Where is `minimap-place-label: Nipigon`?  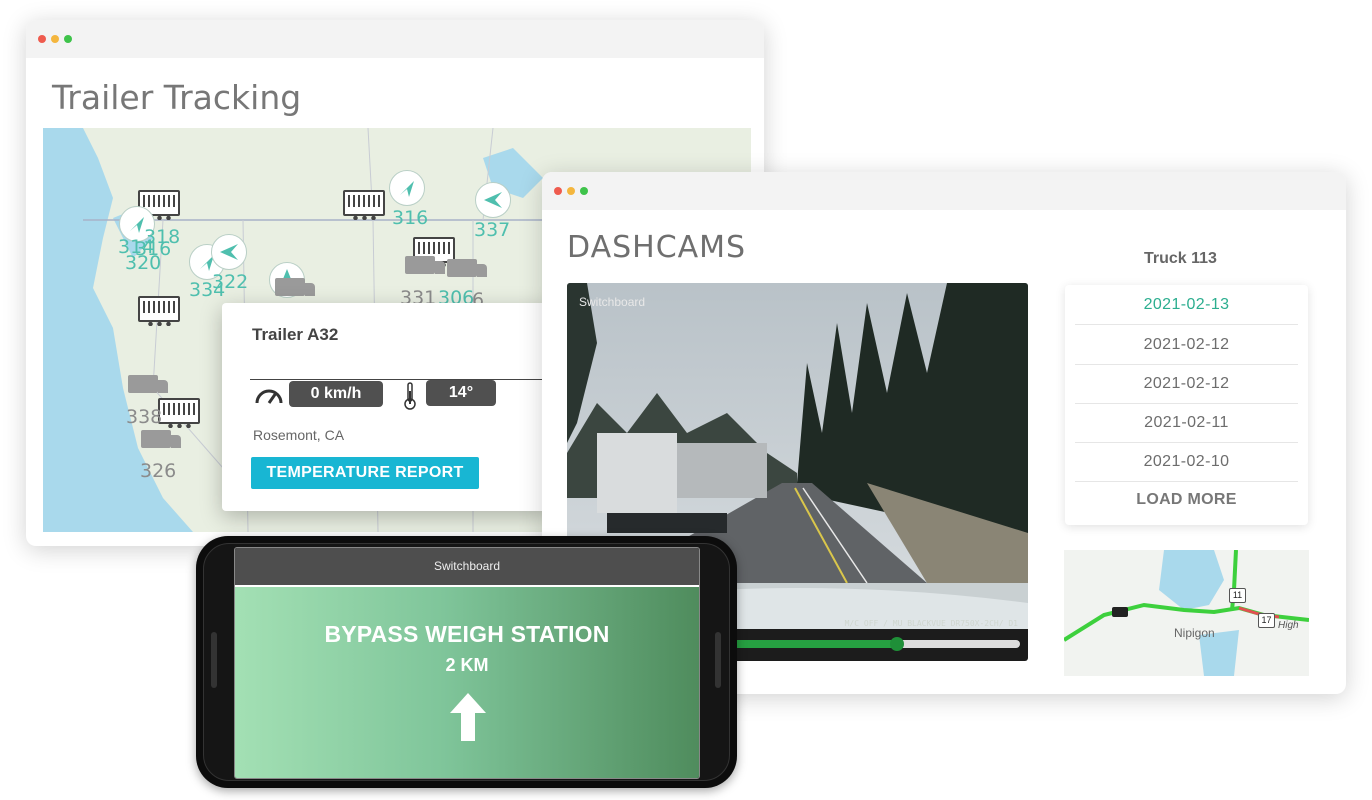
minimap-place-label: Nipigon is located at coordinates (1194, 633).